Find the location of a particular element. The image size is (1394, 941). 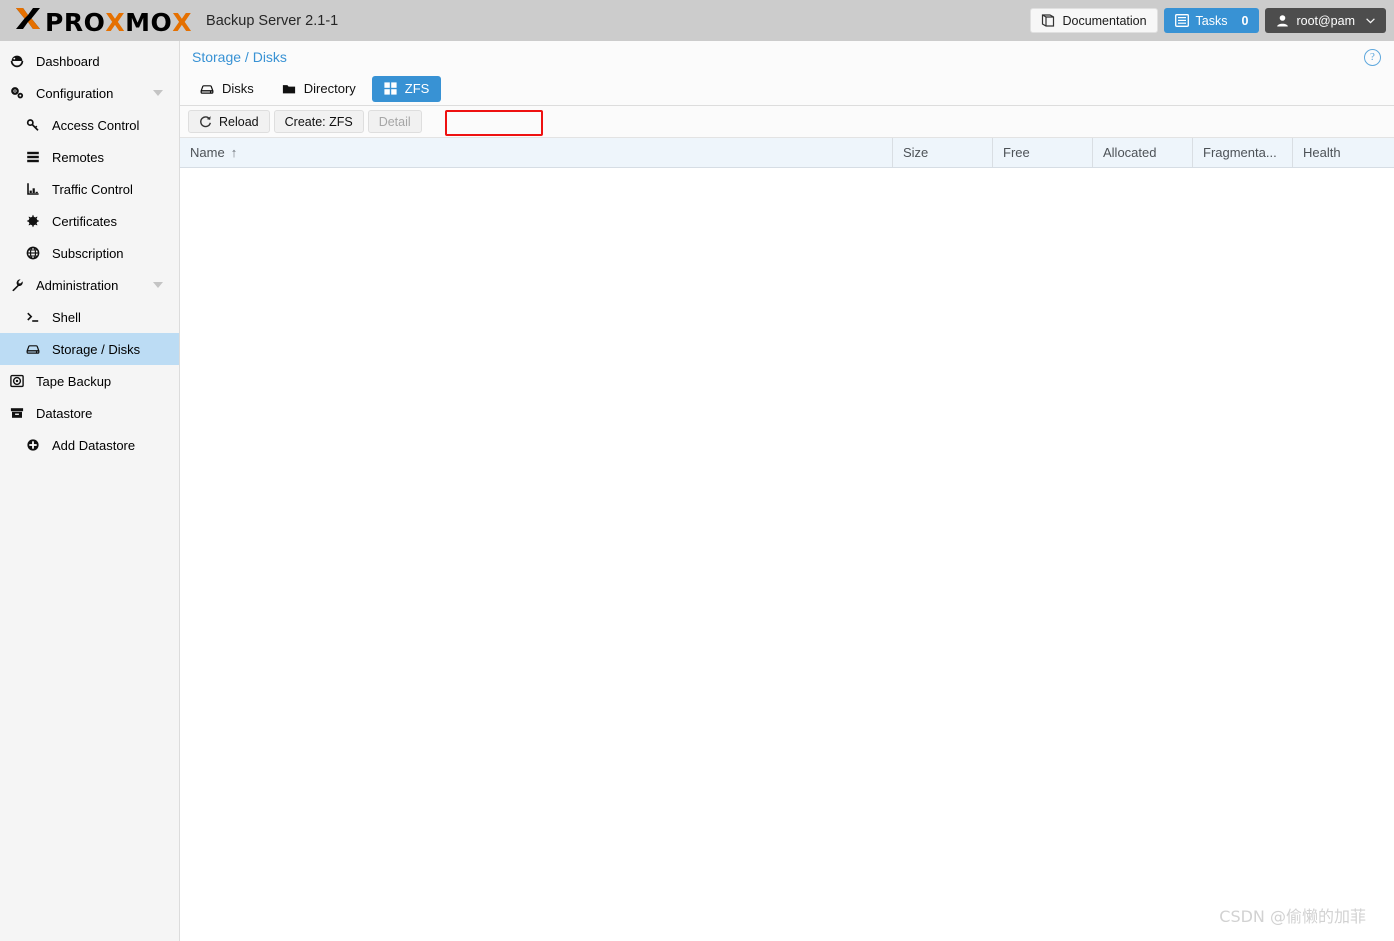

traffic-icon is located at coordinates (35, 189).